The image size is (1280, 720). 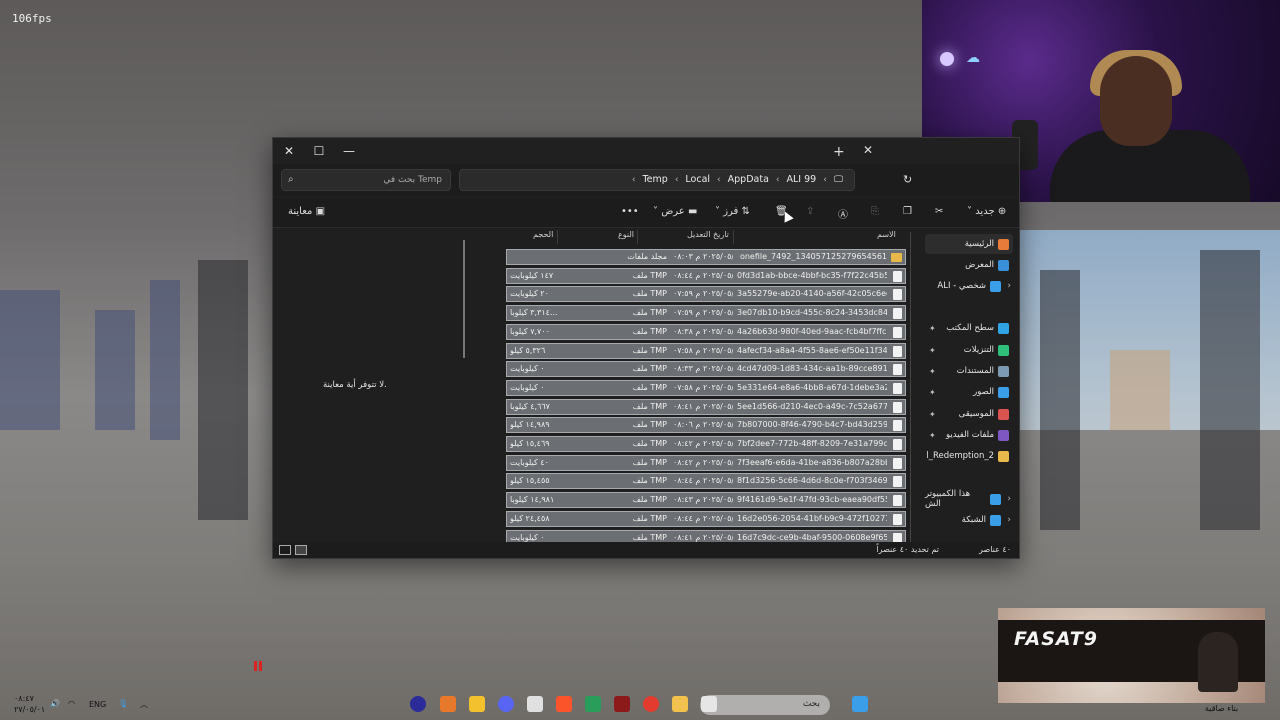 What do you see at coordinates (886, 238) in the screenshot?
I see `column-name: الاسم` at bounding box center [886, 238].